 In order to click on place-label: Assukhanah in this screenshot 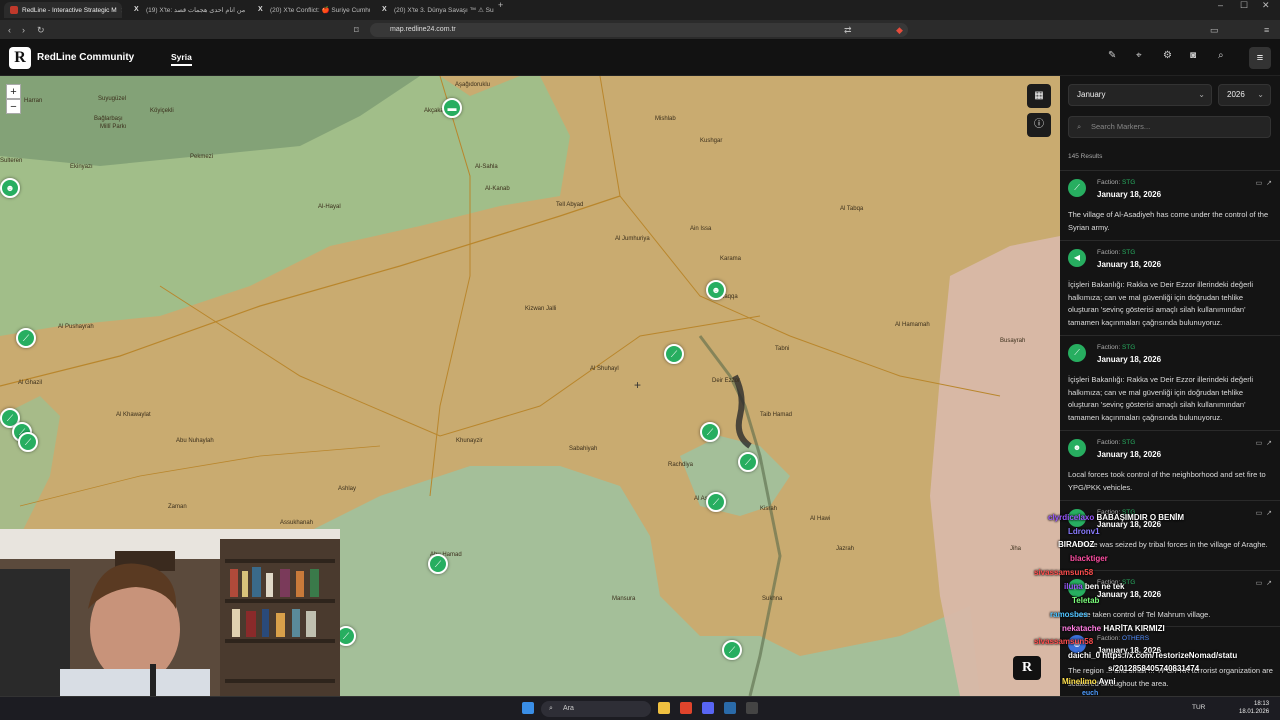, I will do `click(297, 523)`.